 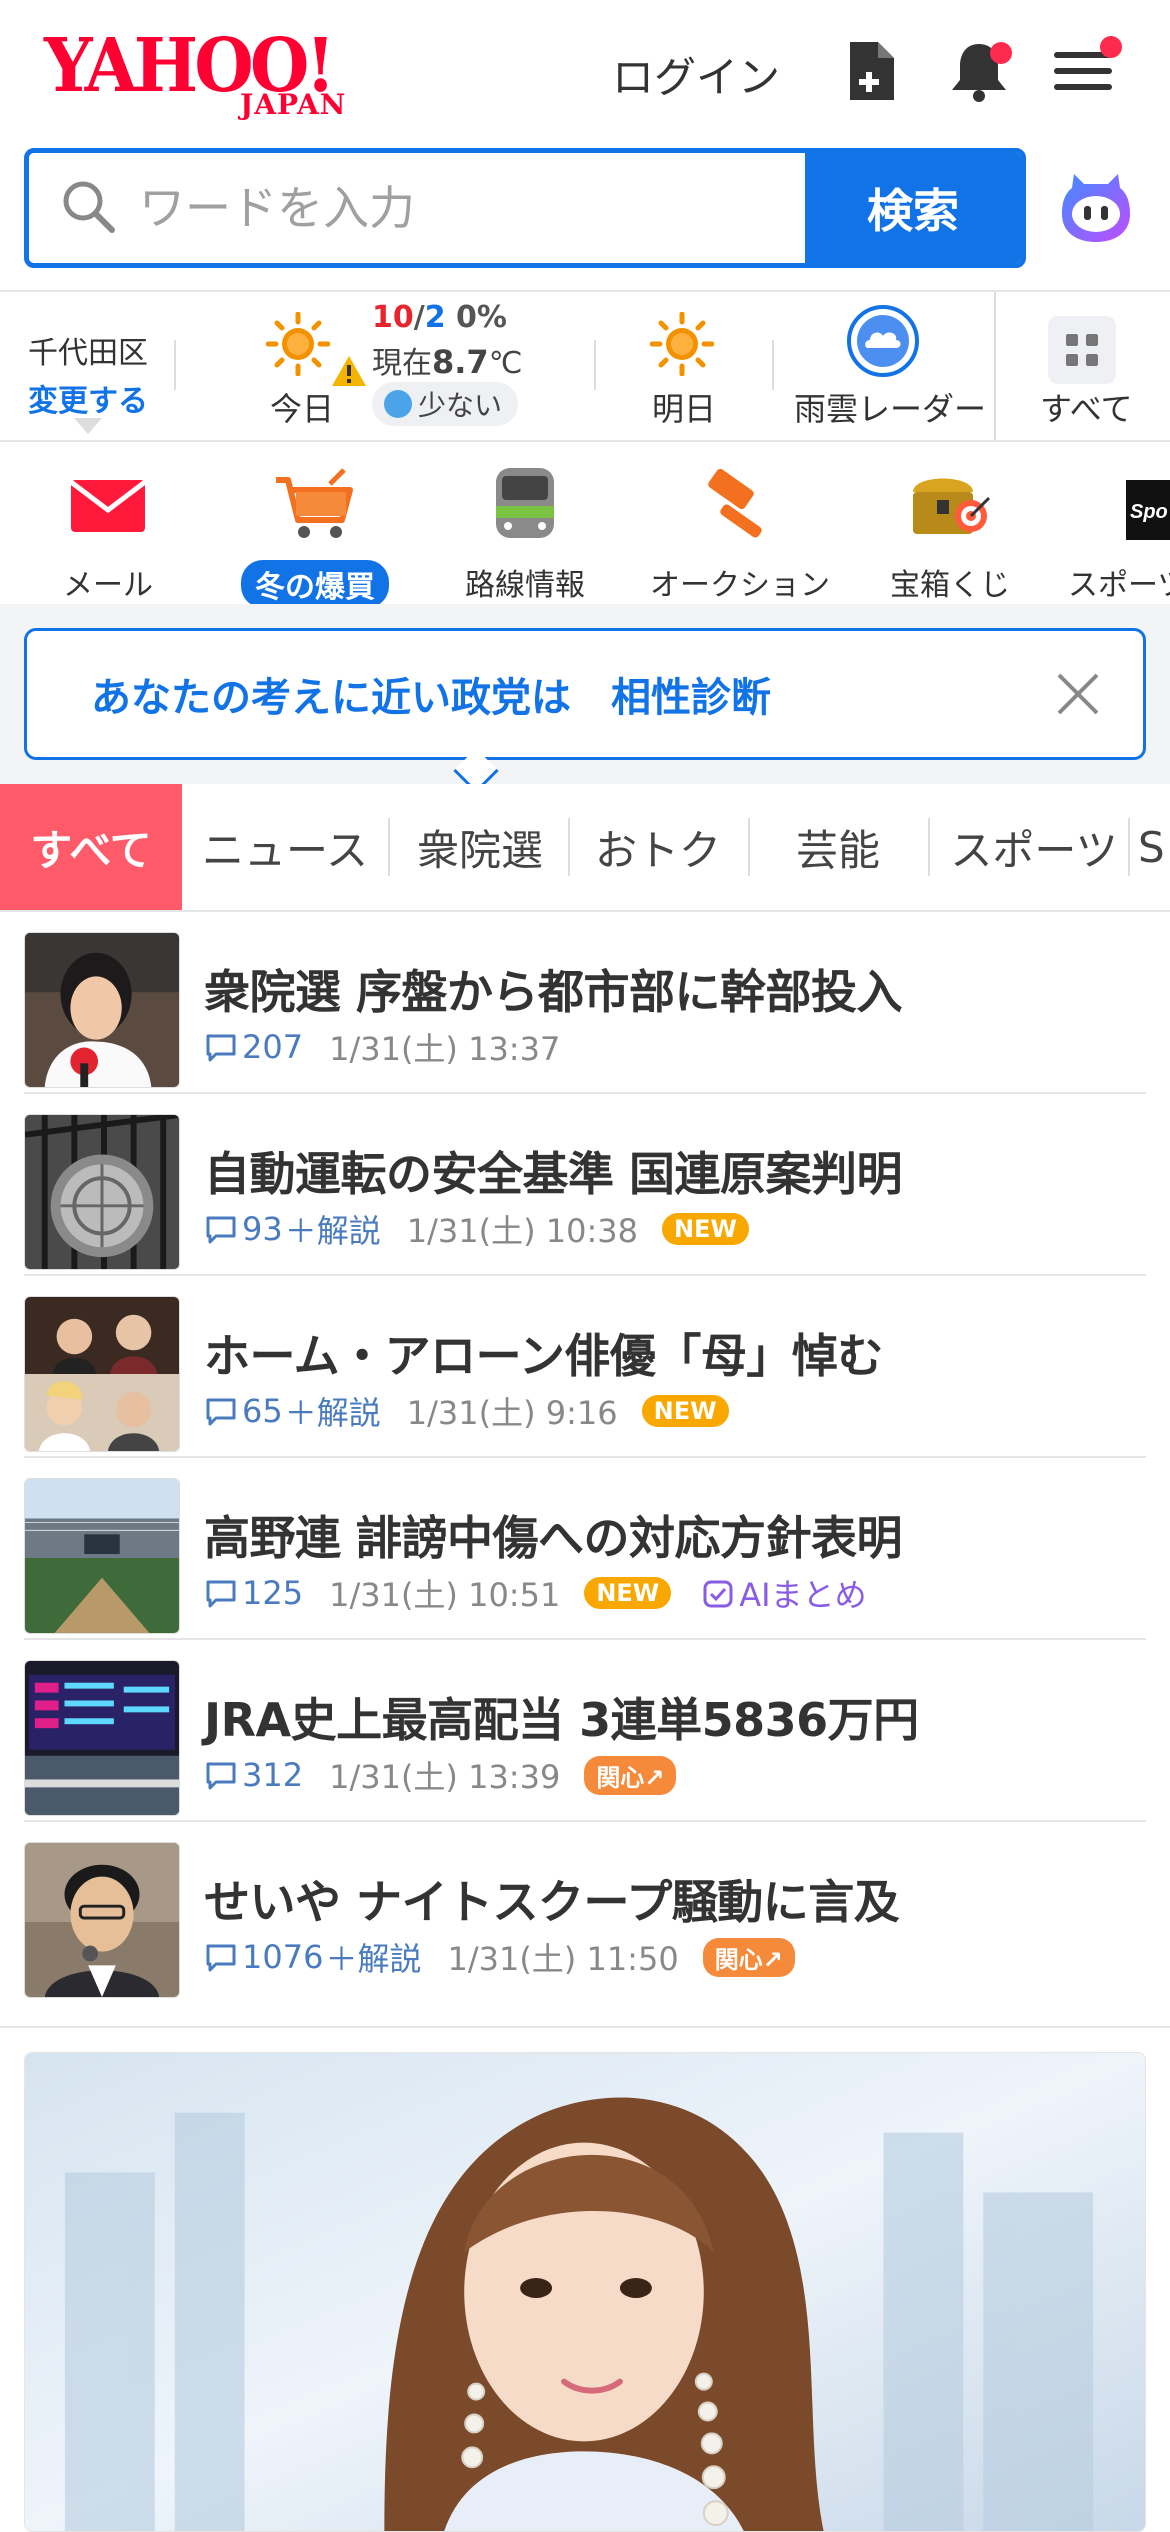 What do you see at coordinates (273, 1593) in the screenshot?
I see `comment-count-value: 125` at bounding box center [273, 1593].